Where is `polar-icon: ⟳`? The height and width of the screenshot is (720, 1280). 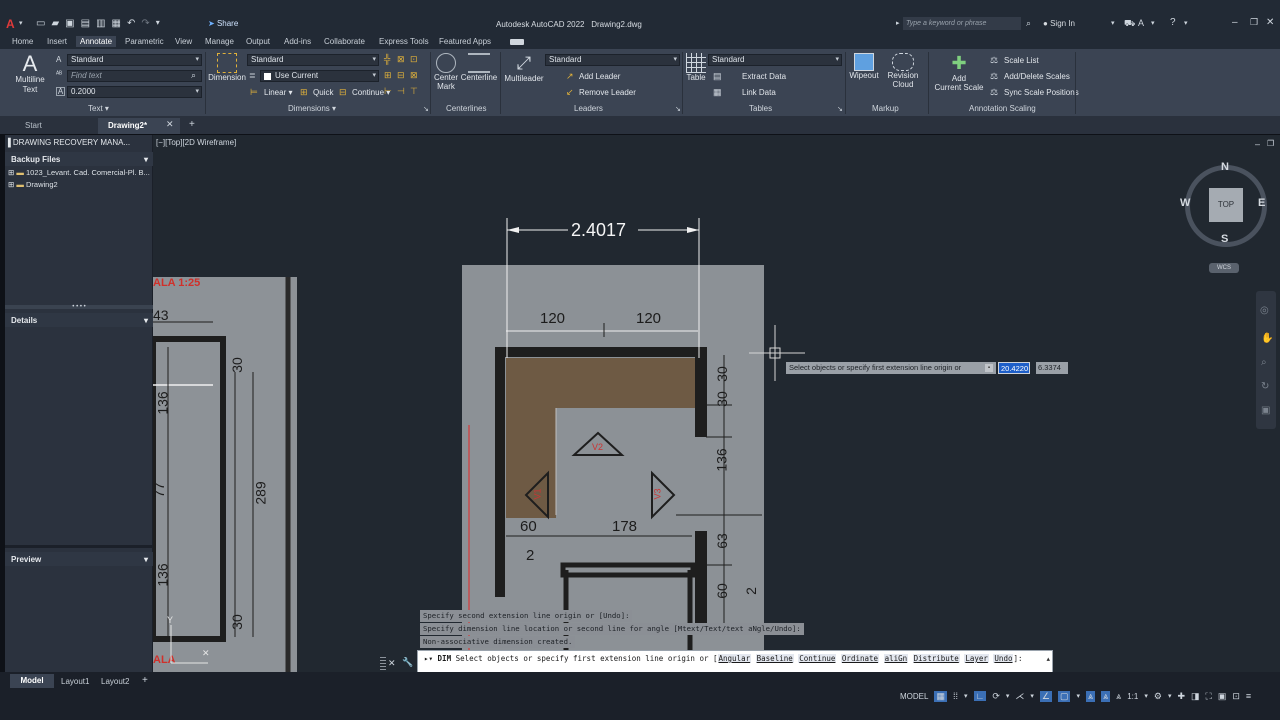 polar-icon: ⟳ is located at coordinates (996, 696).